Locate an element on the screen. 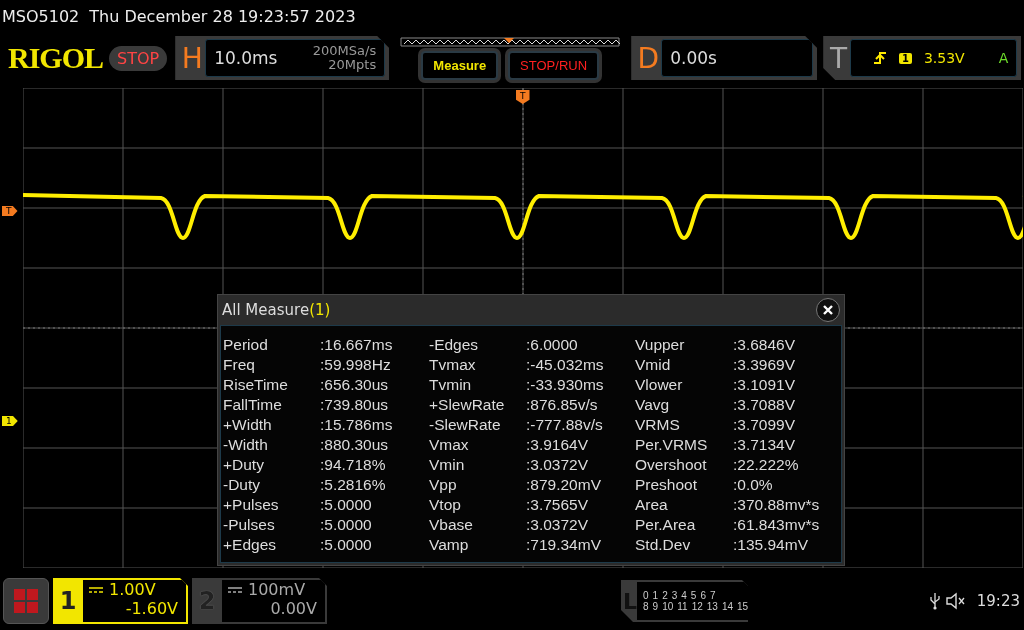  status-time: 19:23 is located at coordinates (998, 601).